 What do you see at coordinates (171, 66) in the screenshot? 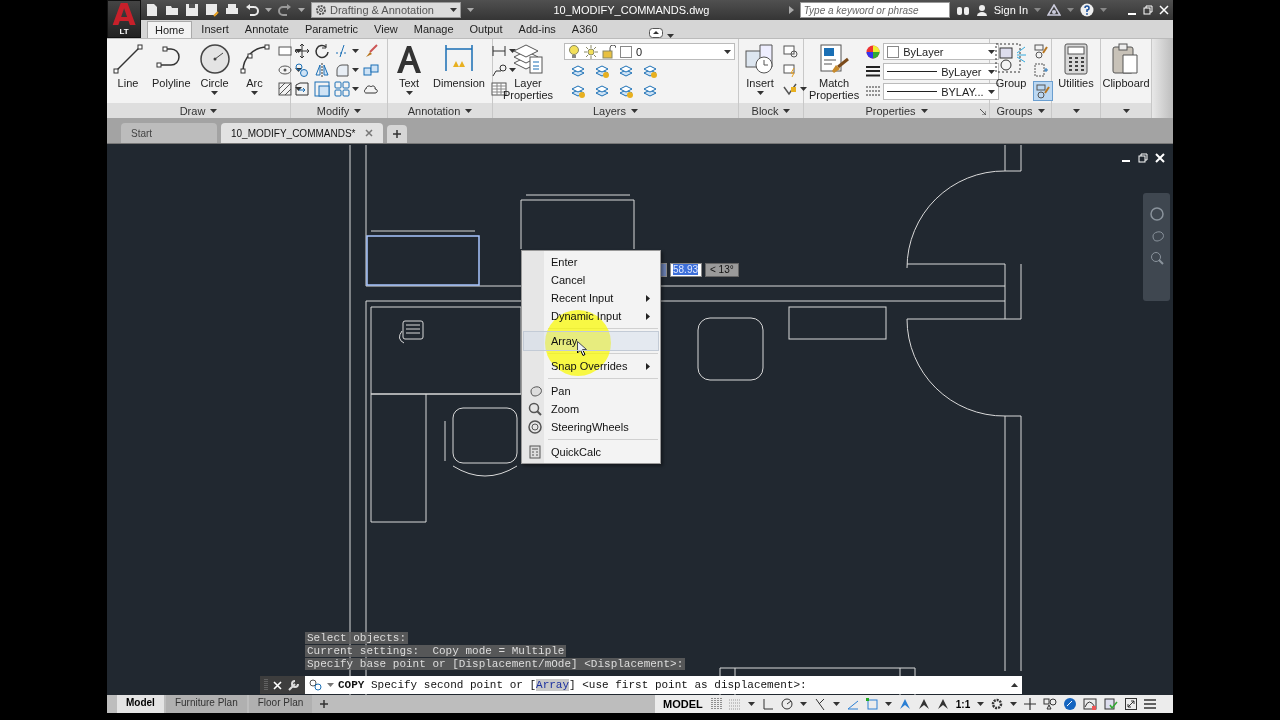
I see `ribbon-tool-button: Polyline` at bounding box center [171, 66].